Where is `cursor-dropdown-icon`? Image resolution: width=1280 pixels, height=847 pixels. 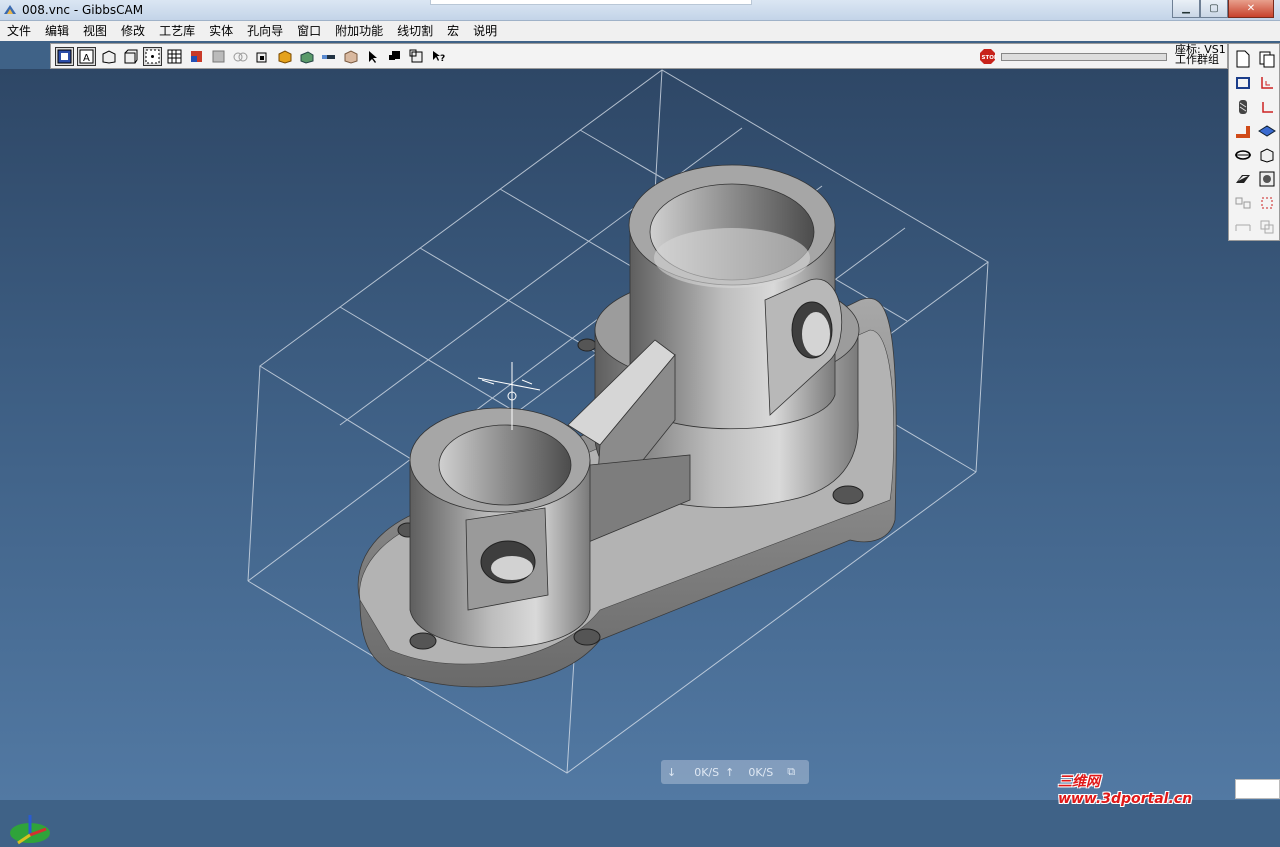
cursor-dropdown-icon is located at coordinates (394, 56).